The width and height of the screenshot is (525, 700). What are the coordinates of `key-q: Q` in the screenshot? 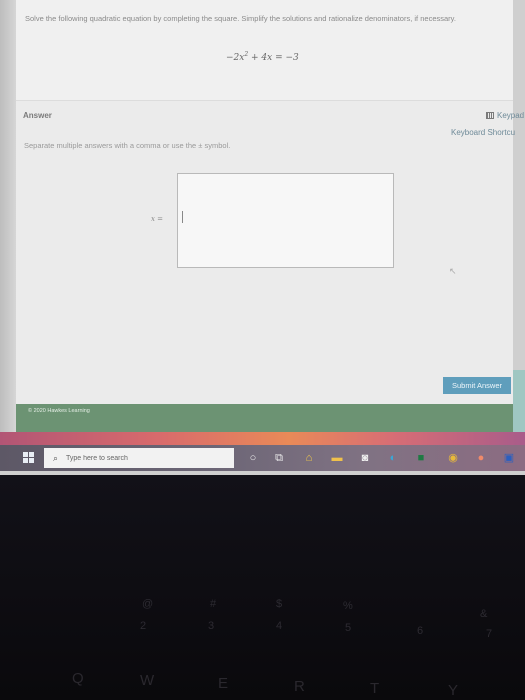 It's located at (78, 678).